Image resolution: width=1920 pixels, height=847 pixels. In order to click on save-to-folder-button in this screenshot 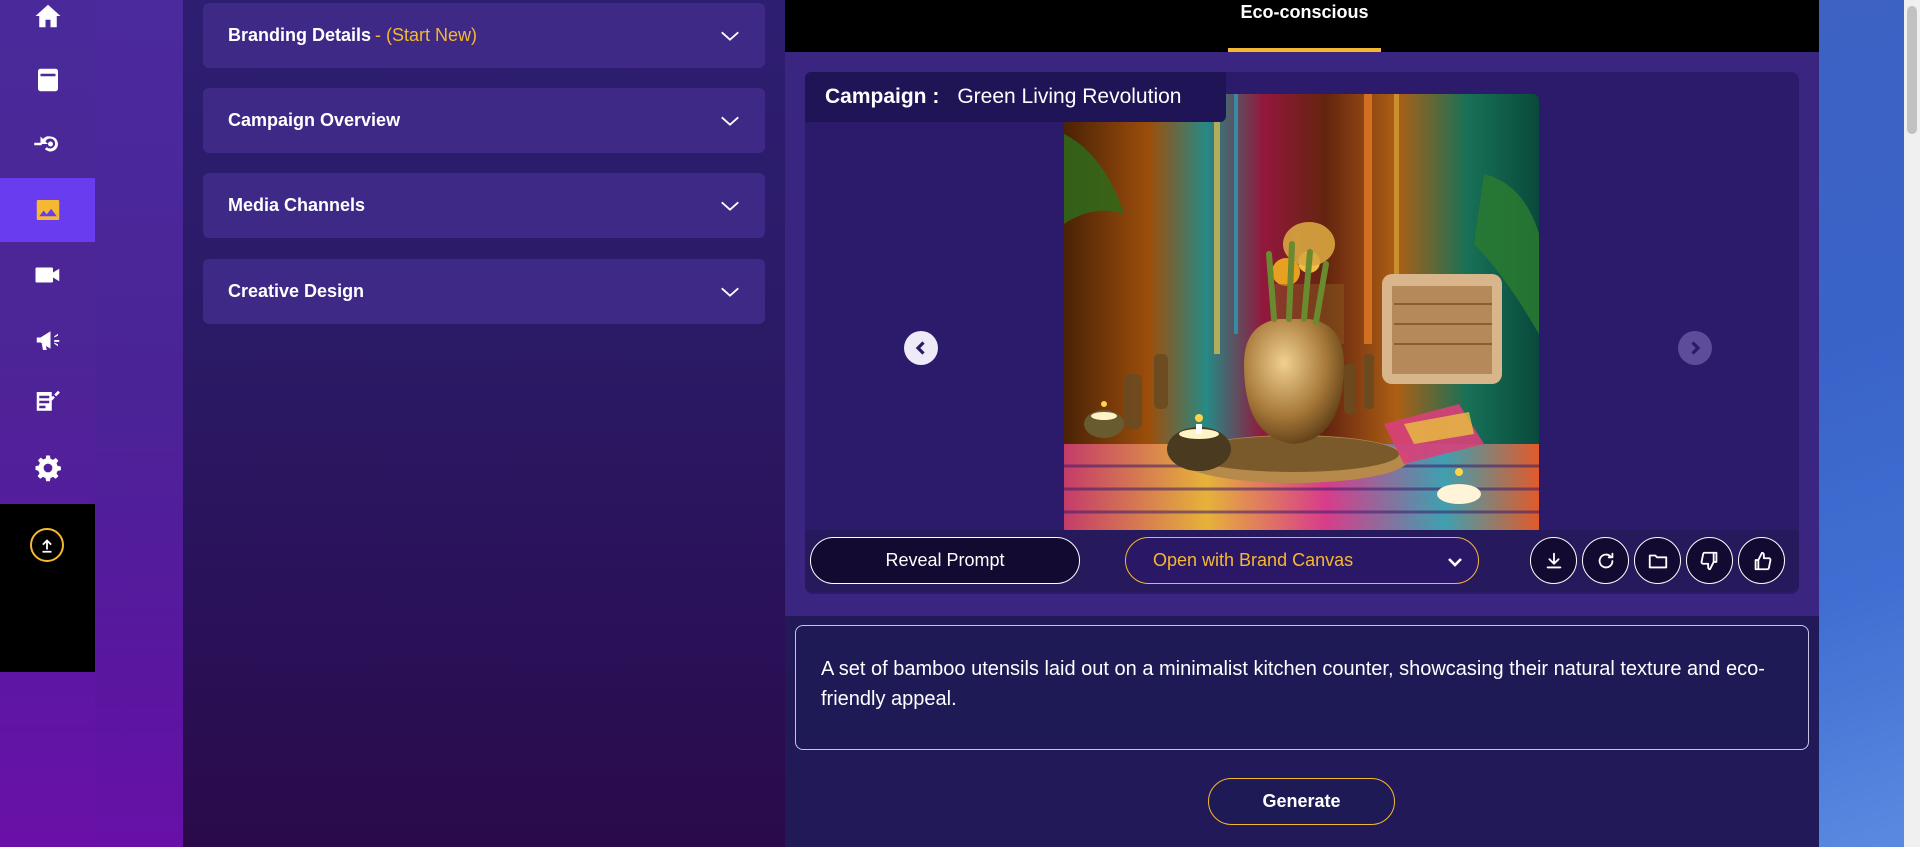, I will do `click(1657, 560)`.